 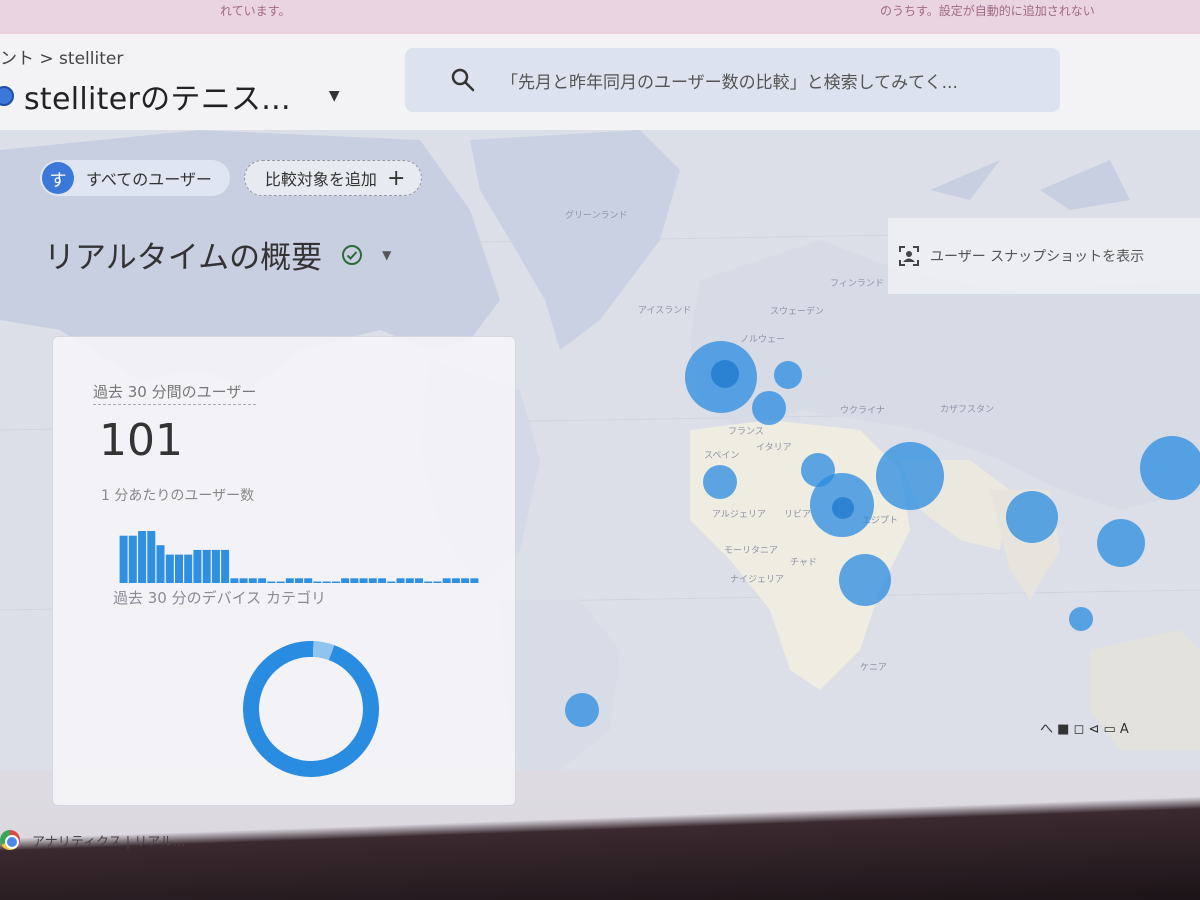 I want to click on greenland-shape, so click(x=575, y=240).